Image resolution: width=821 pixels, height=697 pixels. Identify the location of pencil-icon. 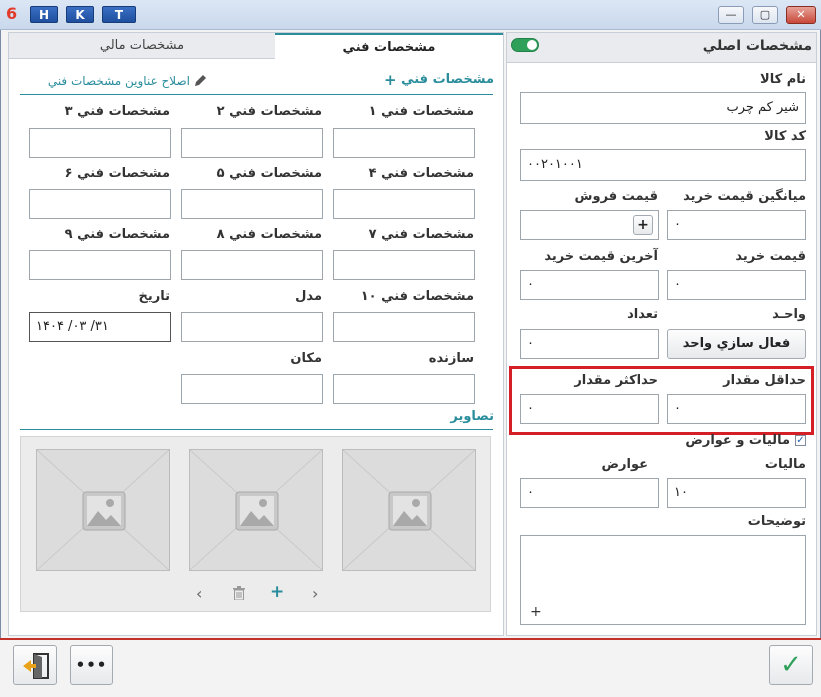
(200, 81).